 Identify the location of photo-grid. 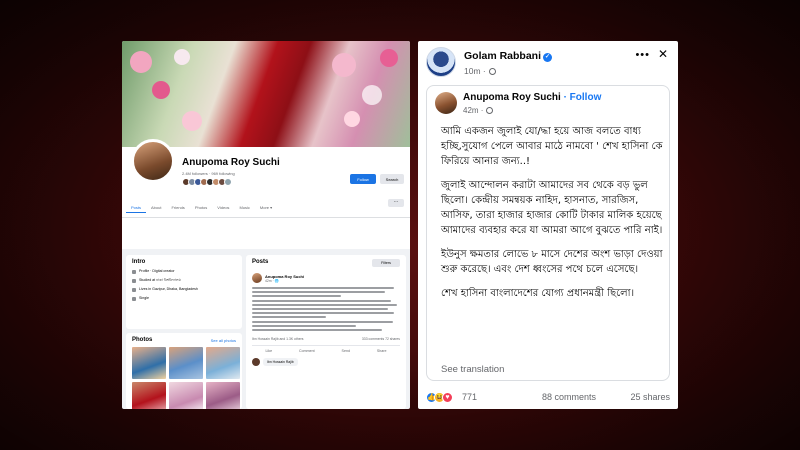
(186, 378).